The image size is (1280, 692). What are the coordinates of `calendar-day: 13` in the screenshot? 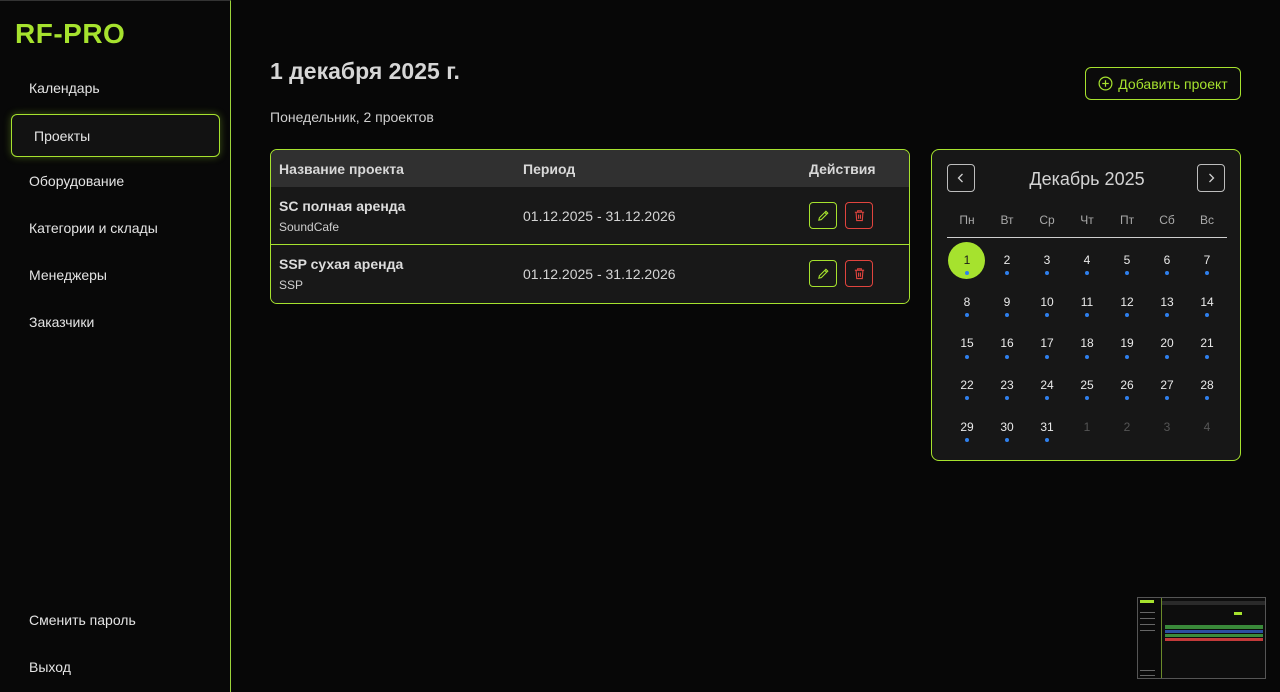 It's located at (1167, 304).